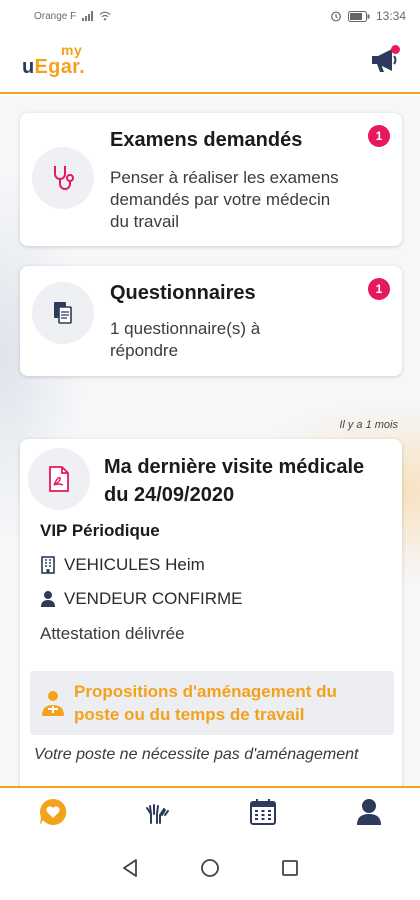 The width and height of the screenshot is (420, 900). I want to click on company-row: VEHICULES Heim, so click(122, 565).